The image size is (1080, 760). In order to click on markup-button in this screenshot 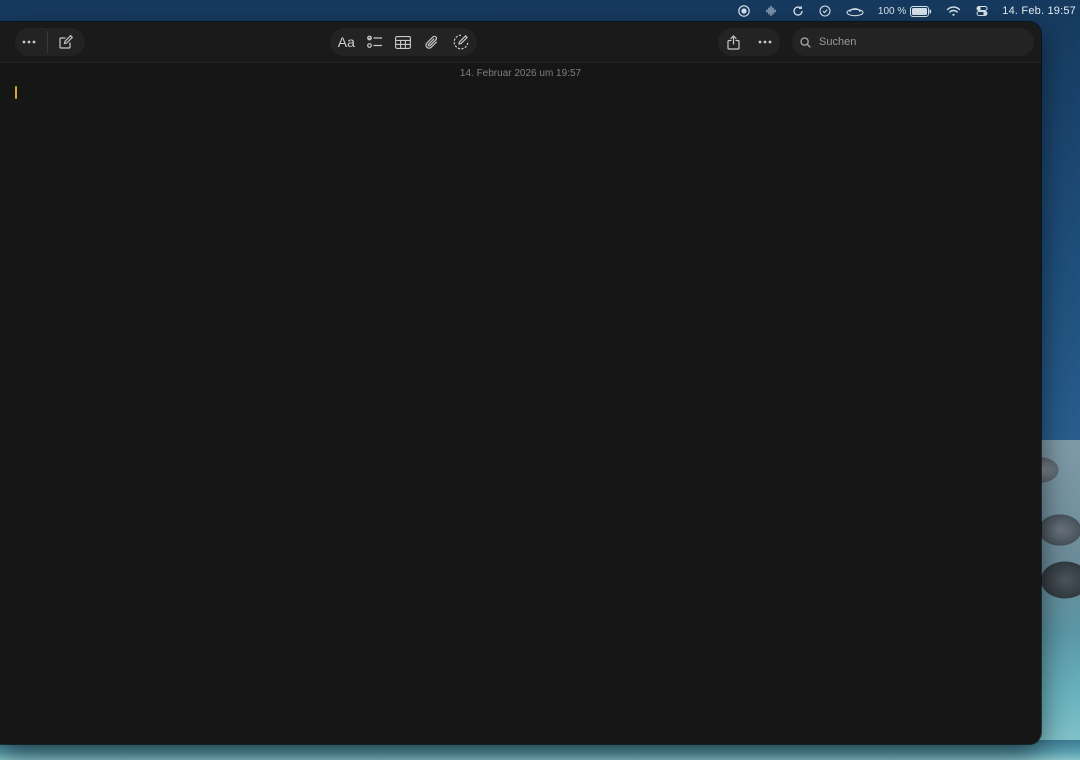, I will do `click(461, 42)`.